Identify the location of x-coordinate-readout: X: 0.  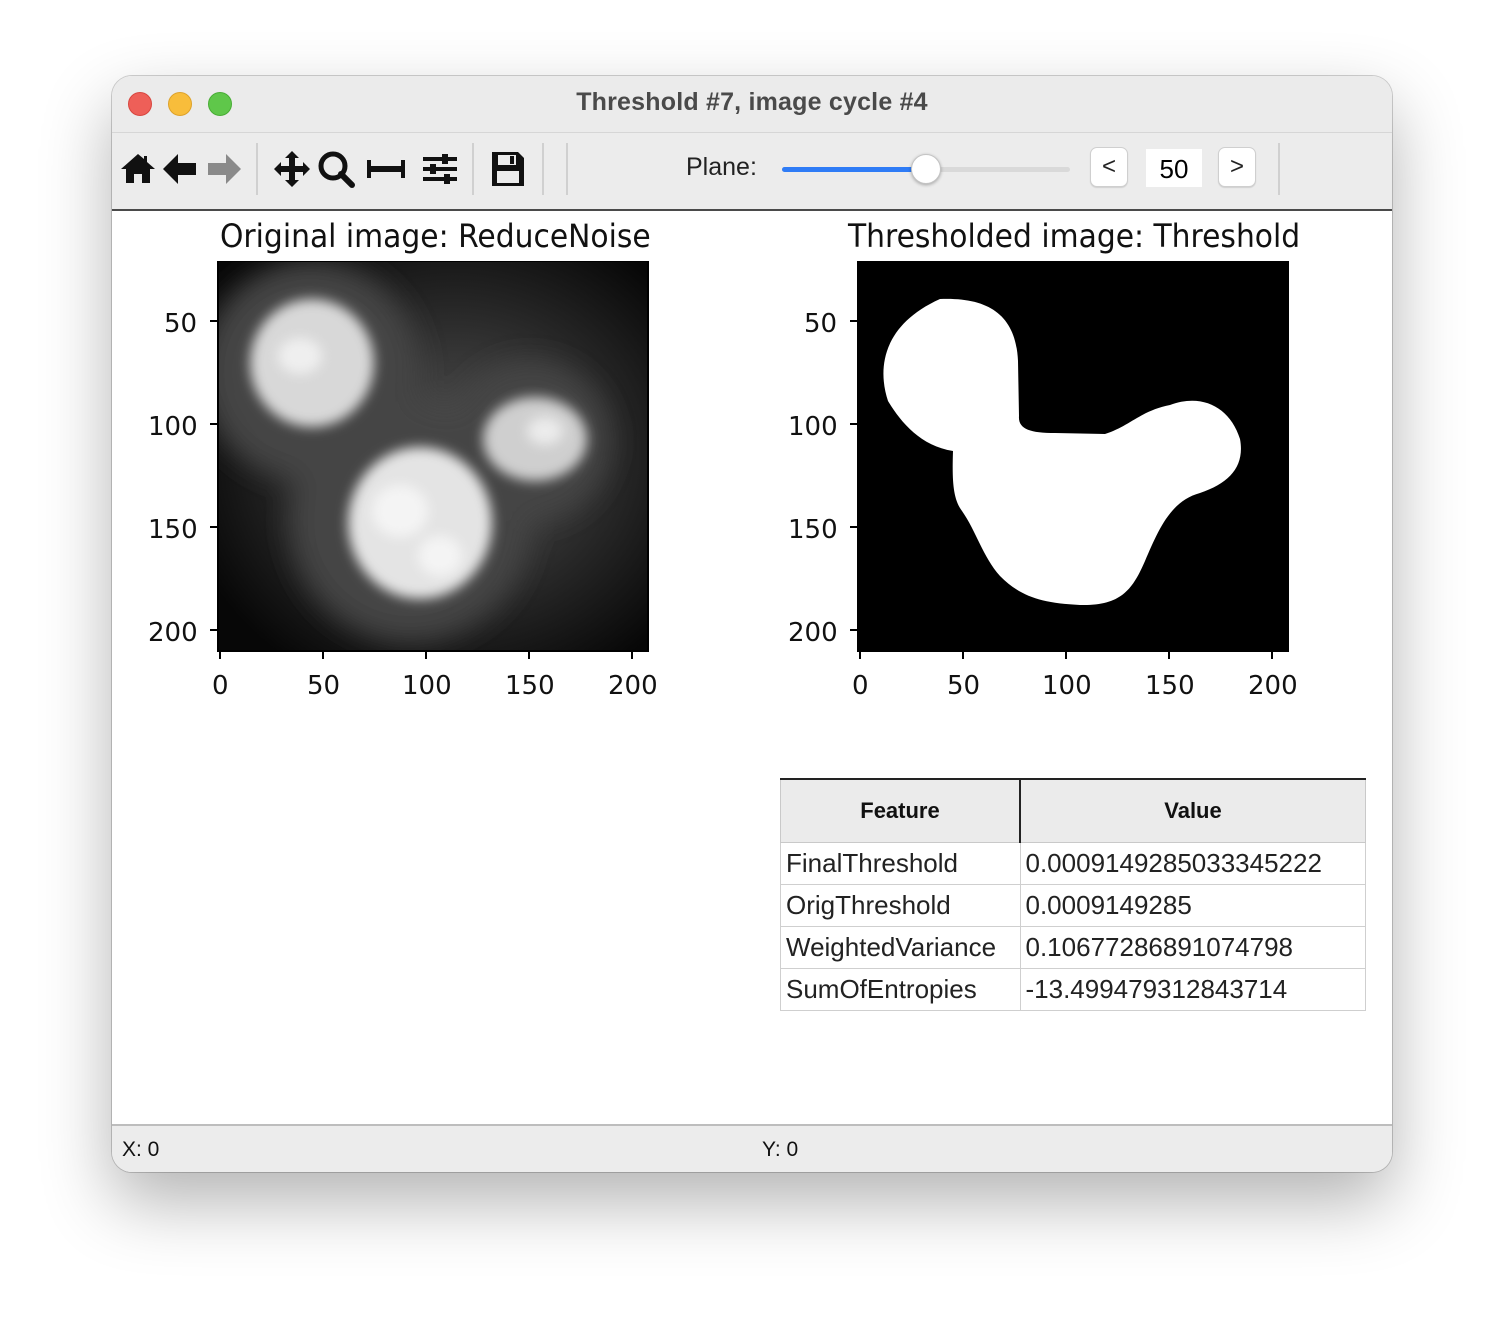
(141, 1149).